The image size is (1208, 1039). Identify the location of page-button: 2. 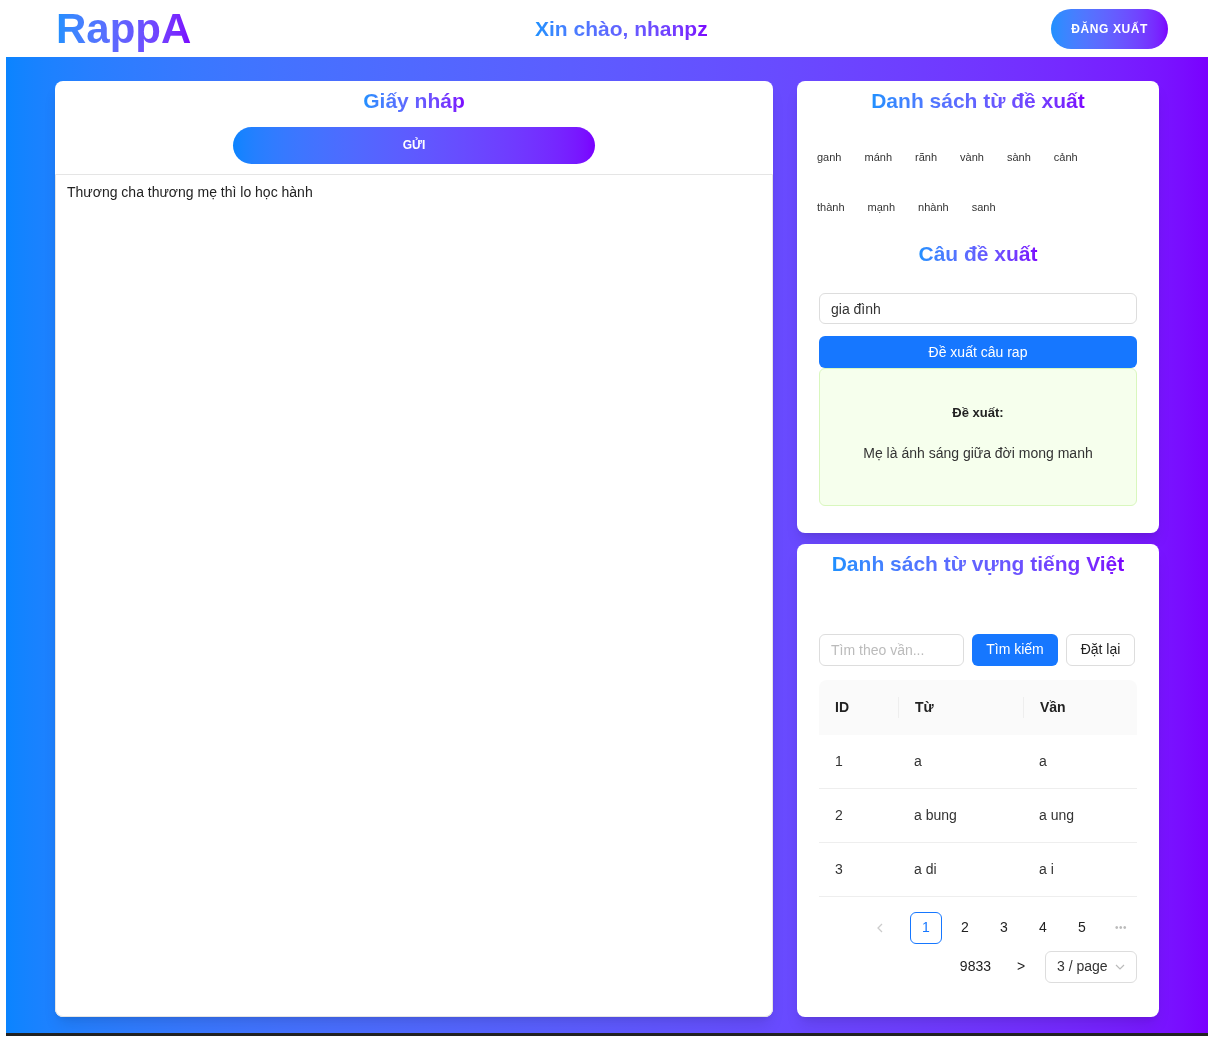
(965, 927).